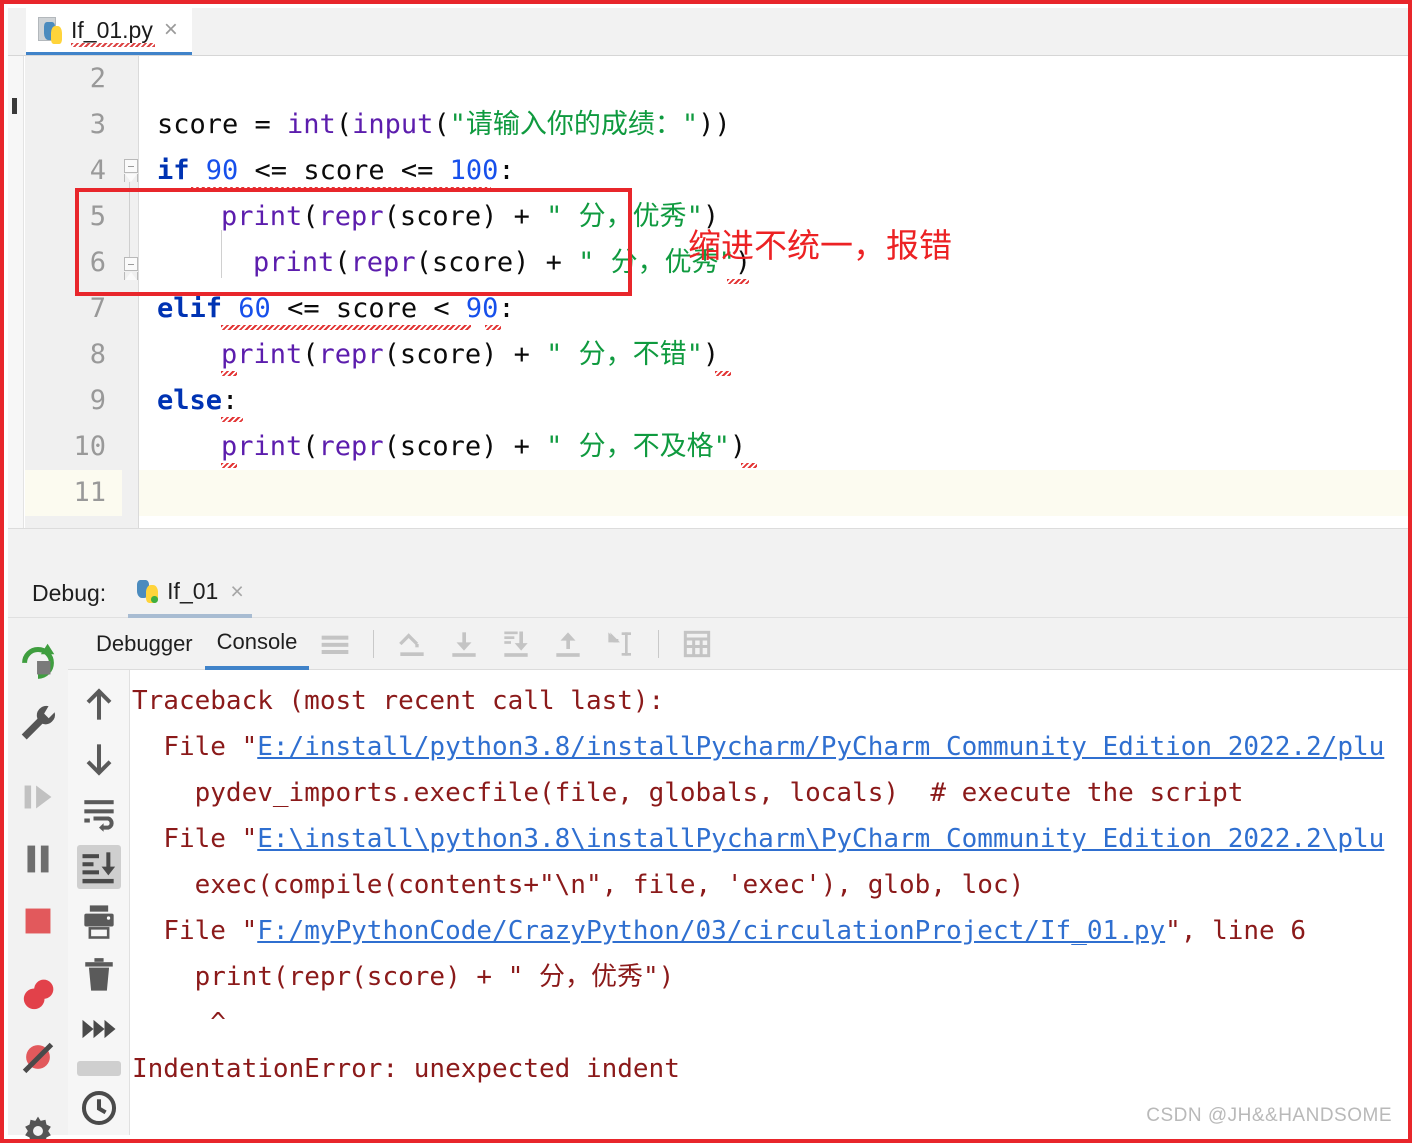  What do you see at coordinates (568, 644) in the screenshot?
I see `step-out-icon` at bounding box center [568, 644].